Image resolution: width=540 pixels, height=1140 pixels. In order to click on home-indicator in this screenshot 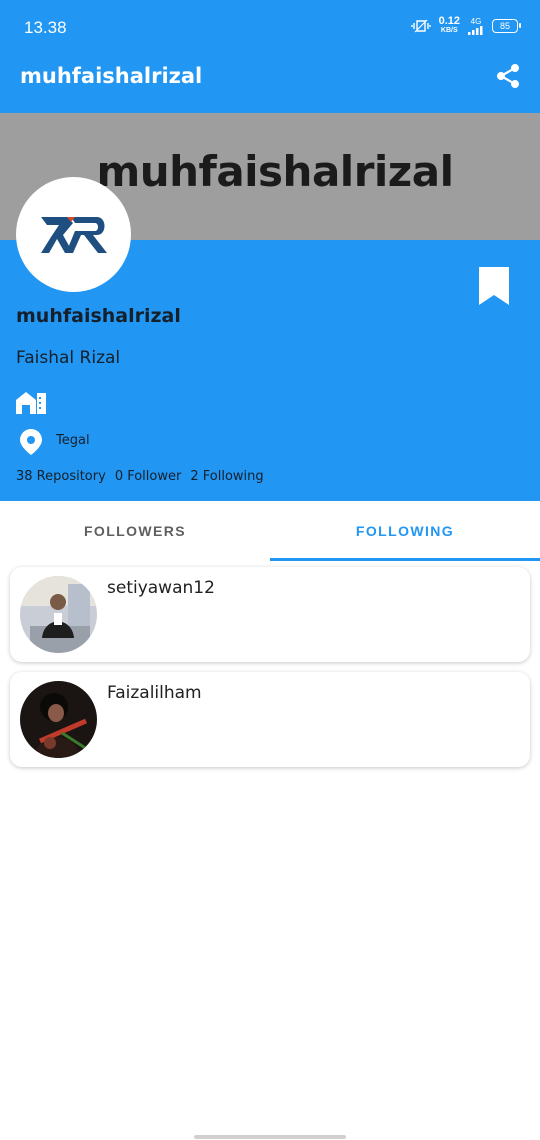, I will do `click(270, 1137)`.